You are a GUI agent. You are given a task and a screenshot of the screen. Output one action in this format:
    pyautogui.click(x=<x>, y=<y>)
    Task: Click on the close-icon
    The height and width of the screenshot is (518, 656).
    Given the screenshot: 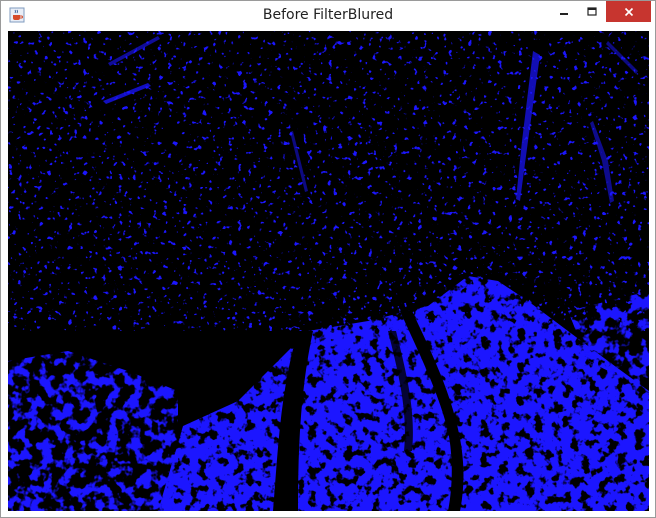 What is the action you would take?
    pyautogui.click(x=628, y=11)
    